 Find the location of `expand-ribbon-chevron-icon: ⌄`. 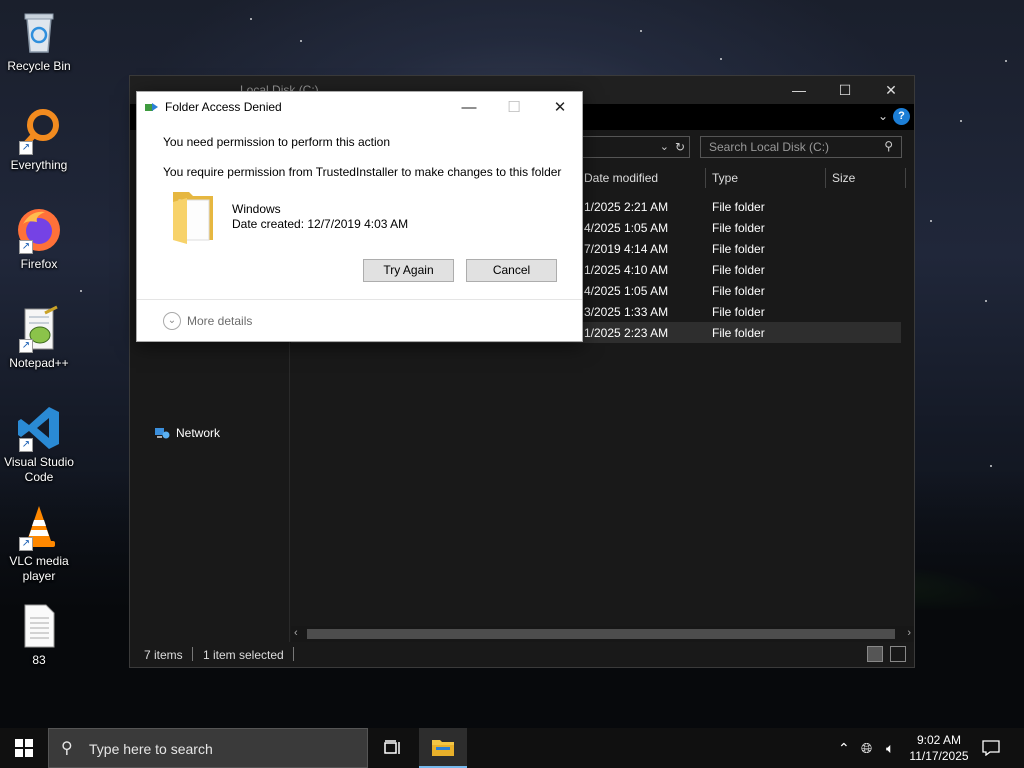

expand-ribbon-chevron-icon: ⌄ is located at coordinates (883, 116).